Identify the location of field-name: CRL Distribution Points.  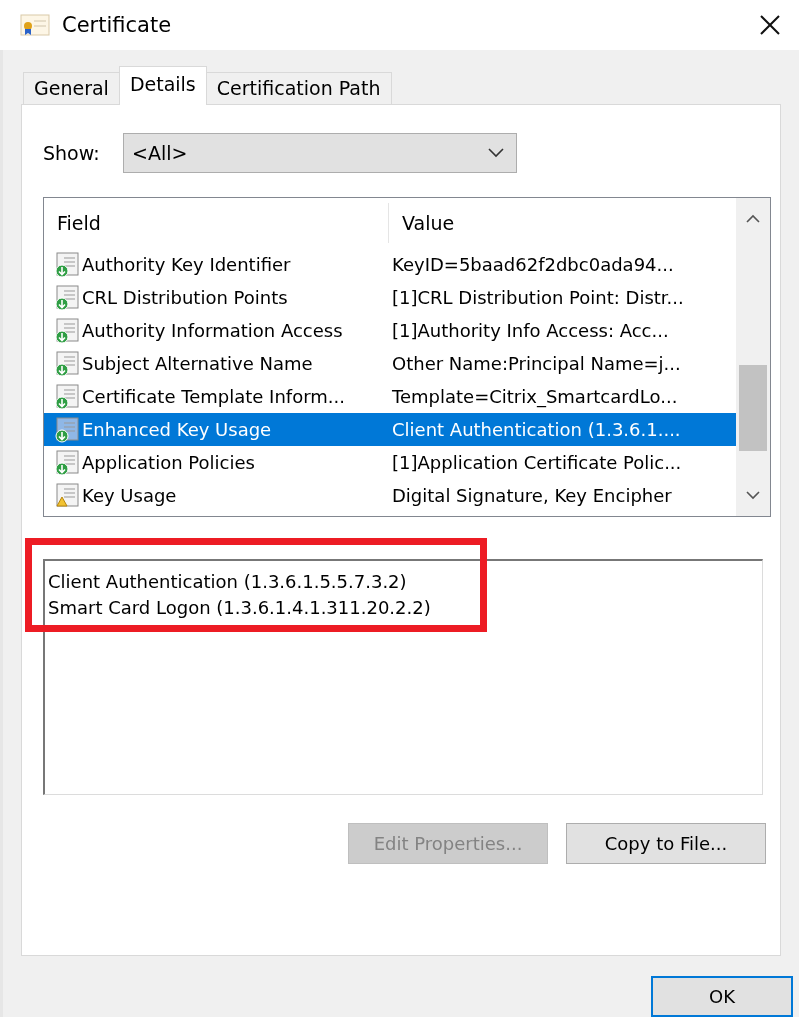
(185, 297).